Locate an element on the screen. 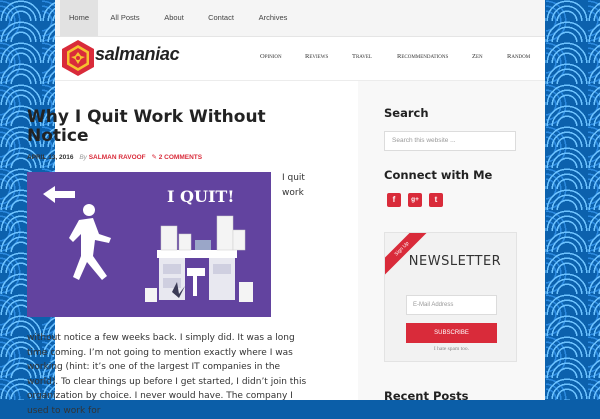  topnav-item-about: About is located at coordinates (174, 18).